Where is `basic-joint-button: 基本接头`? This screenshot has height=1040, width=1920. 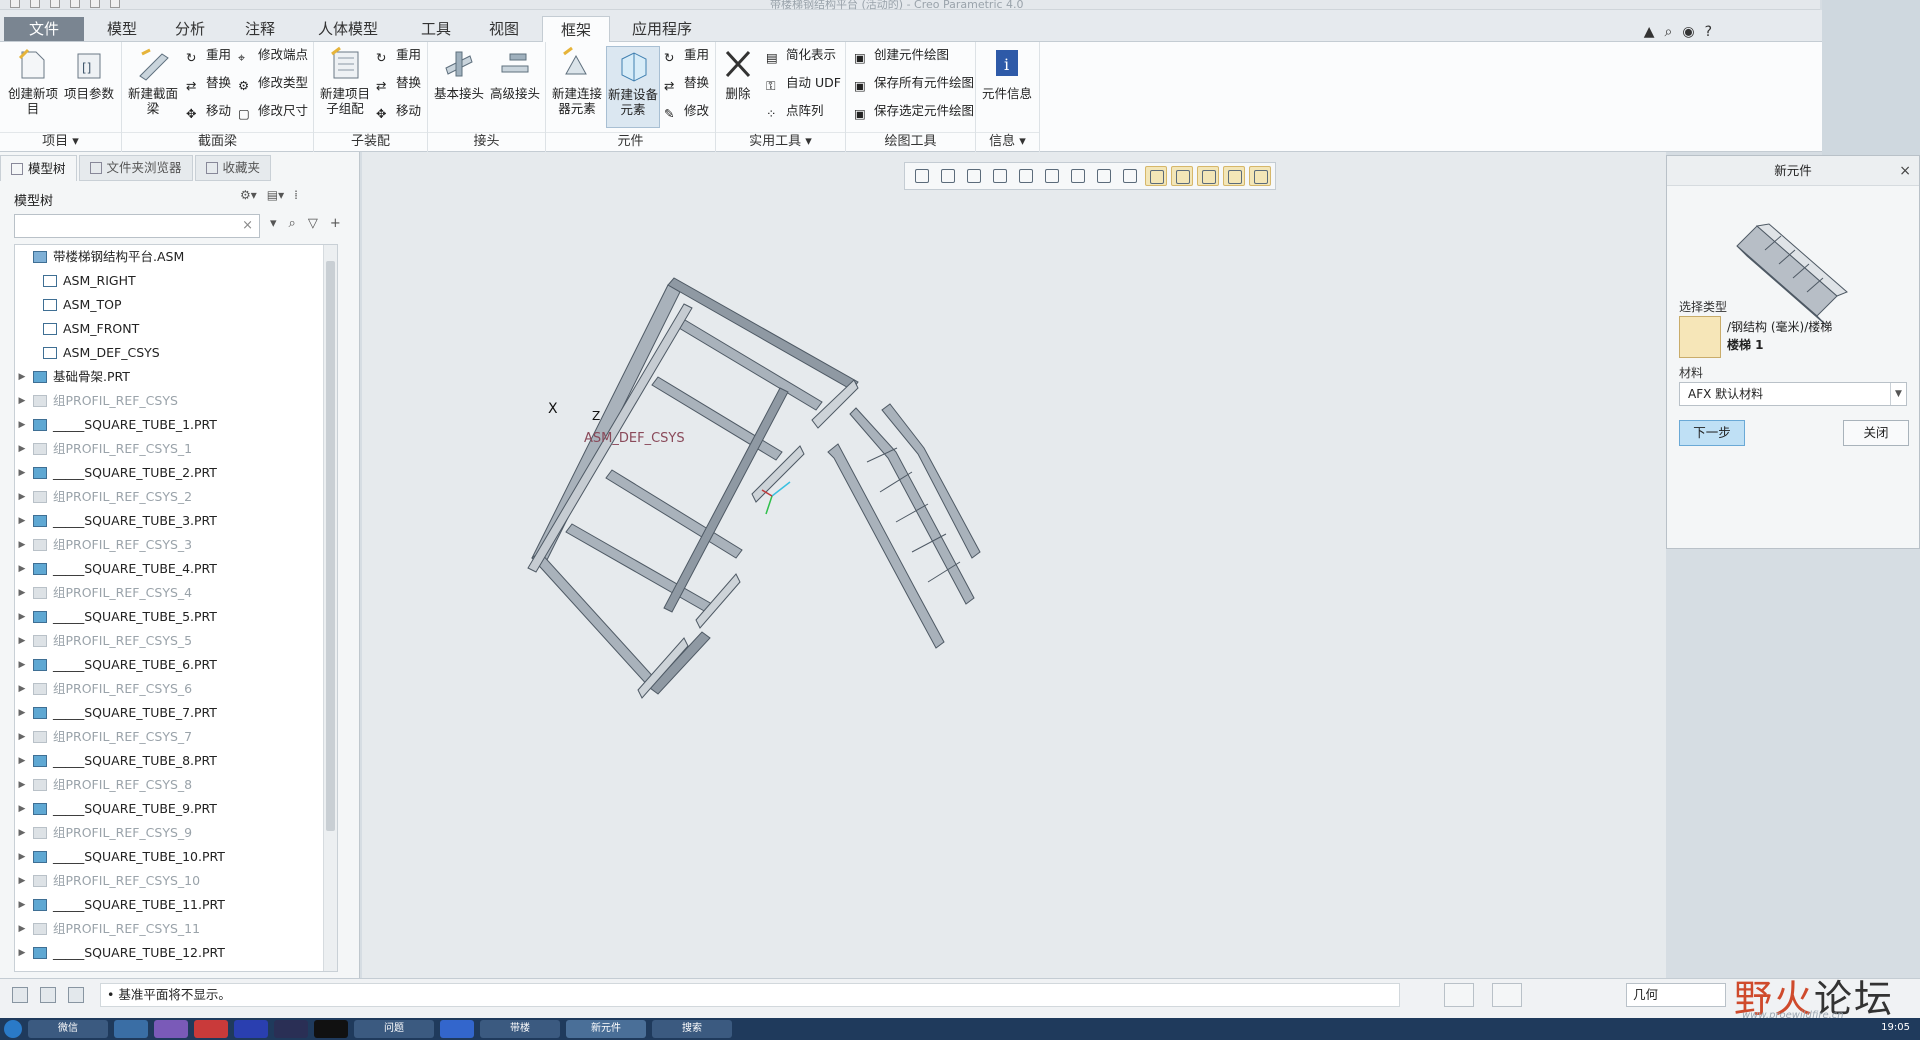 basic-joint-button: 基本接头 is located at coordinates (459, 87).